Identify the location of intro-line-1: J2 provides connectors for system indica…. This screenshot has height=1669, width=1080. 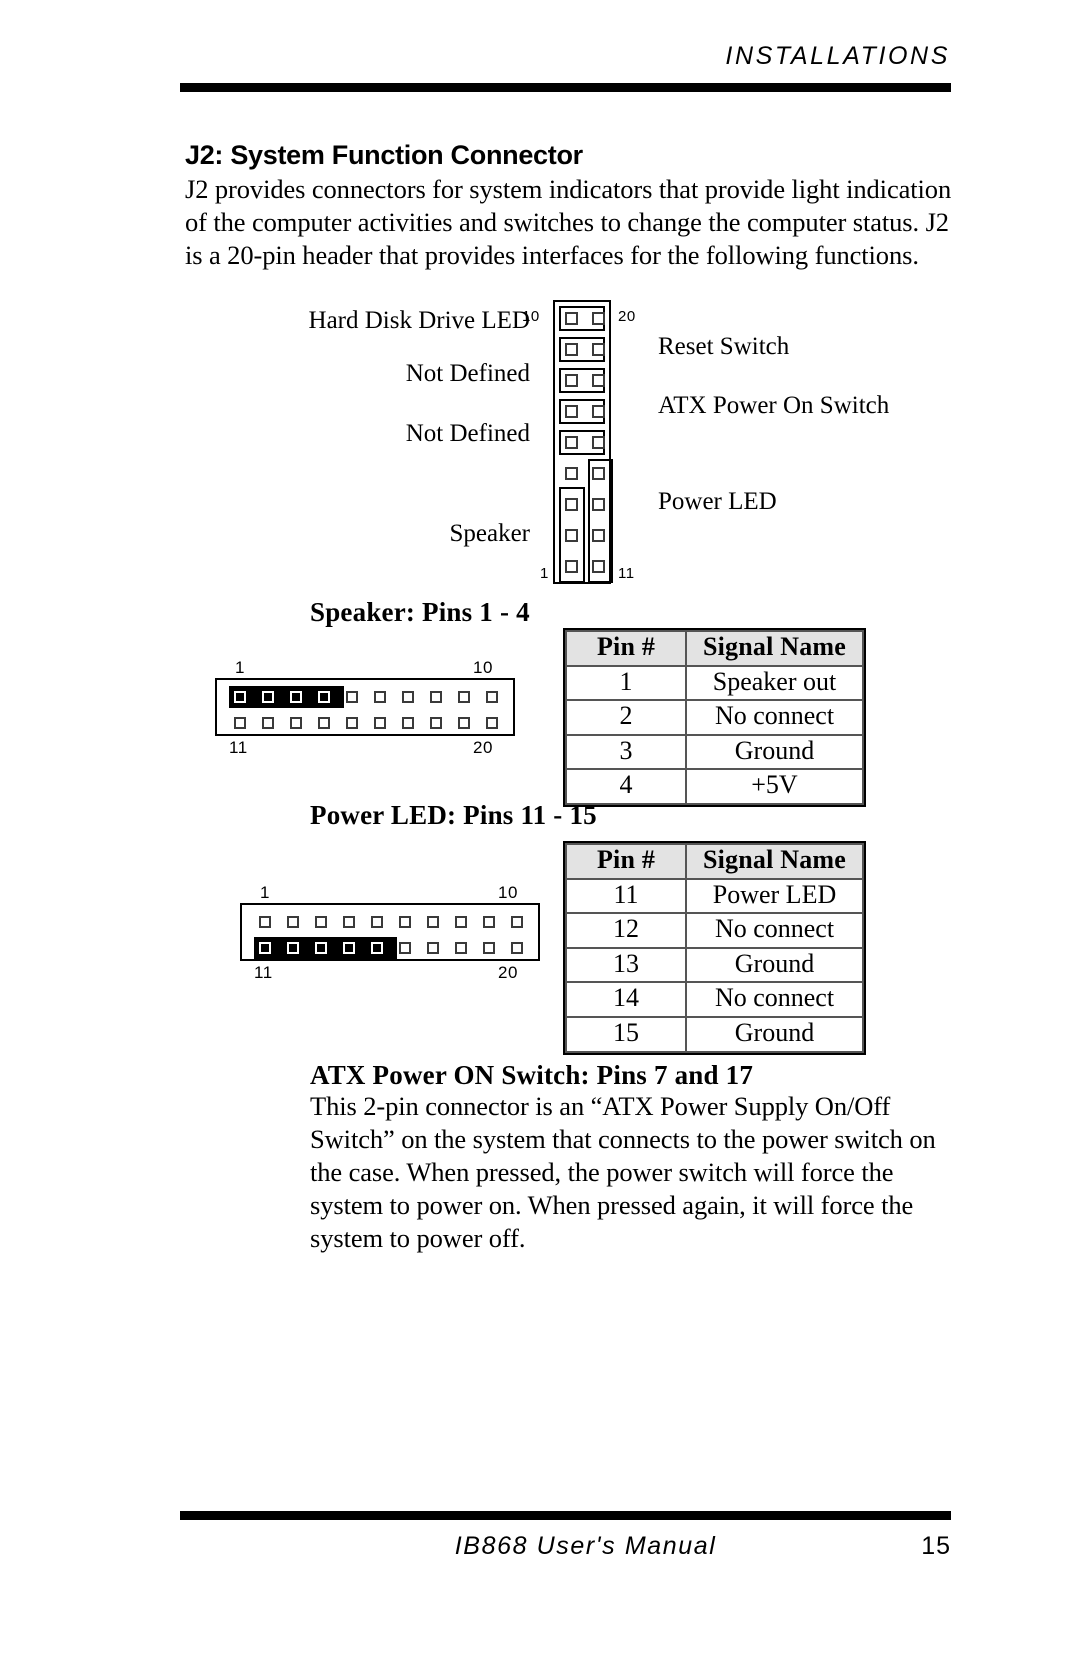
(568, 189).